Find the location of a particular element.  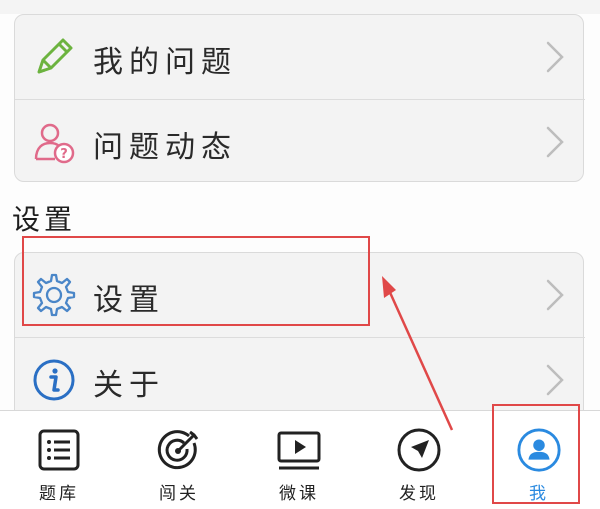

tab-question-bank: 题库 is located at coordinates (59, 460).